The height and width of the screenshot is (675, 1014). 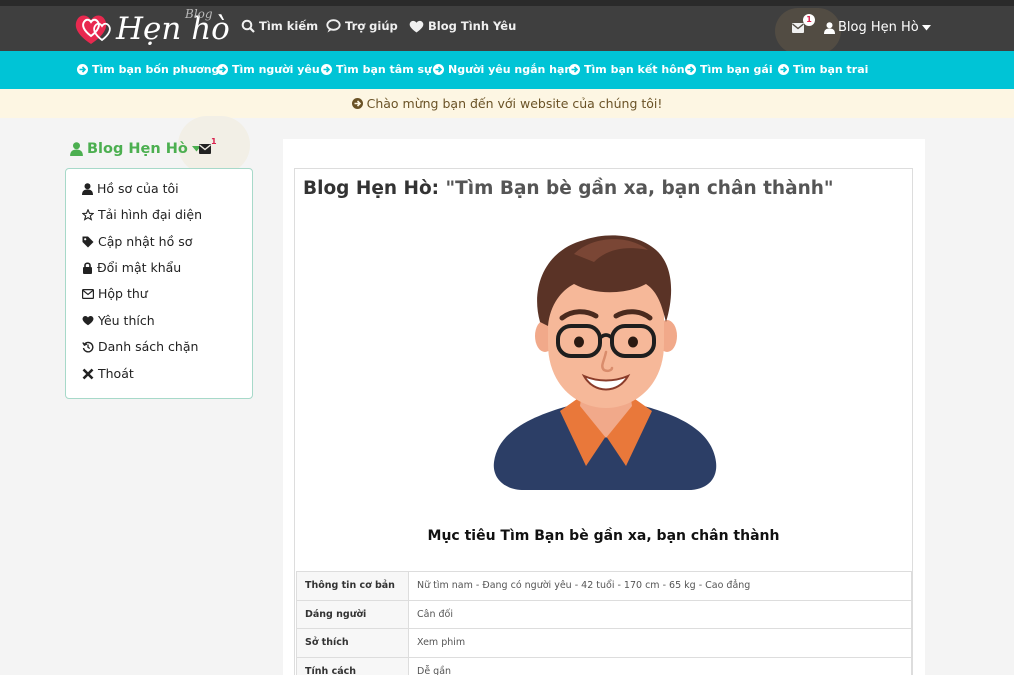 What do you see at coordinates (93, 29) in the screenshot?
I see `double-heart-icon` at bounding box center [93, 29].